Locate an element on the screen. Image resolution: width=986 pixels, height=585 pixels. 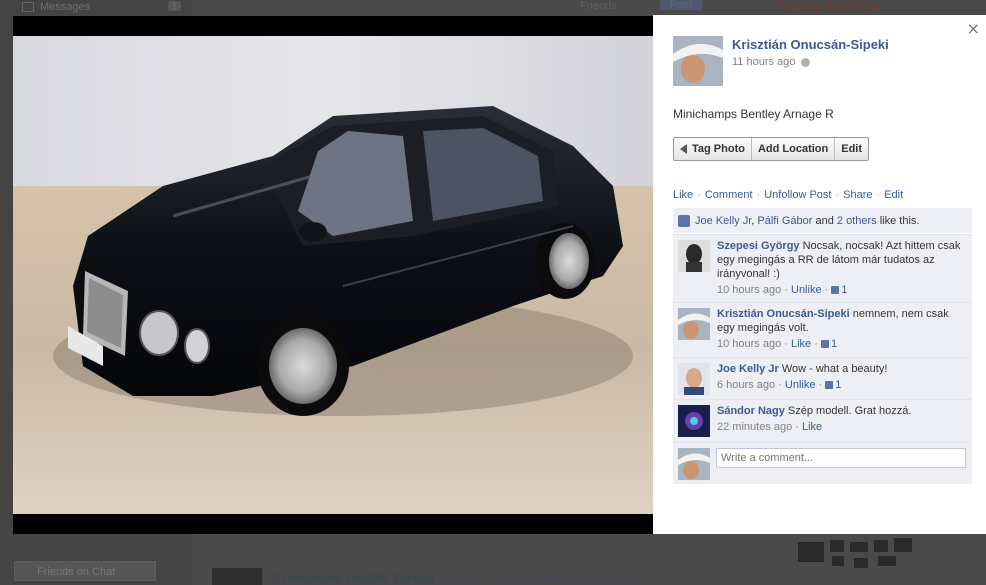
write-comment-row is located at coordinates (822, 463).